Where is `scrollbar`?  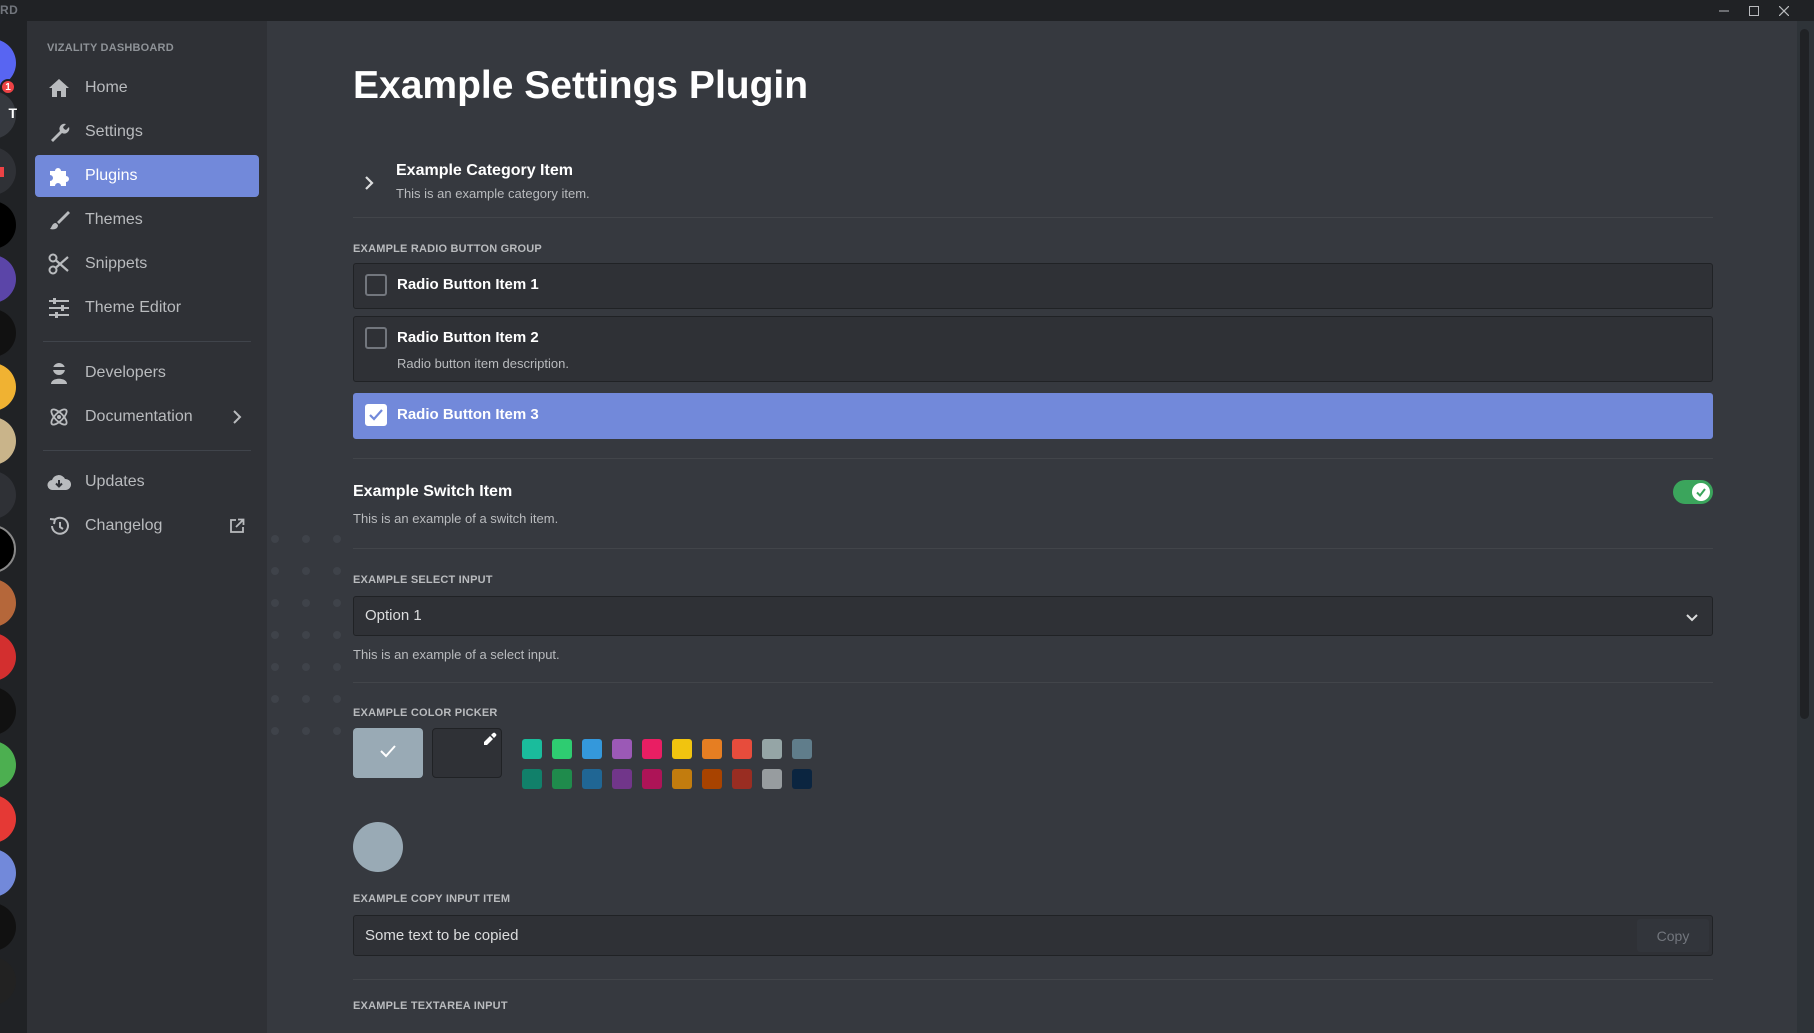
scrollbar is located at coordinates (1805, 527).